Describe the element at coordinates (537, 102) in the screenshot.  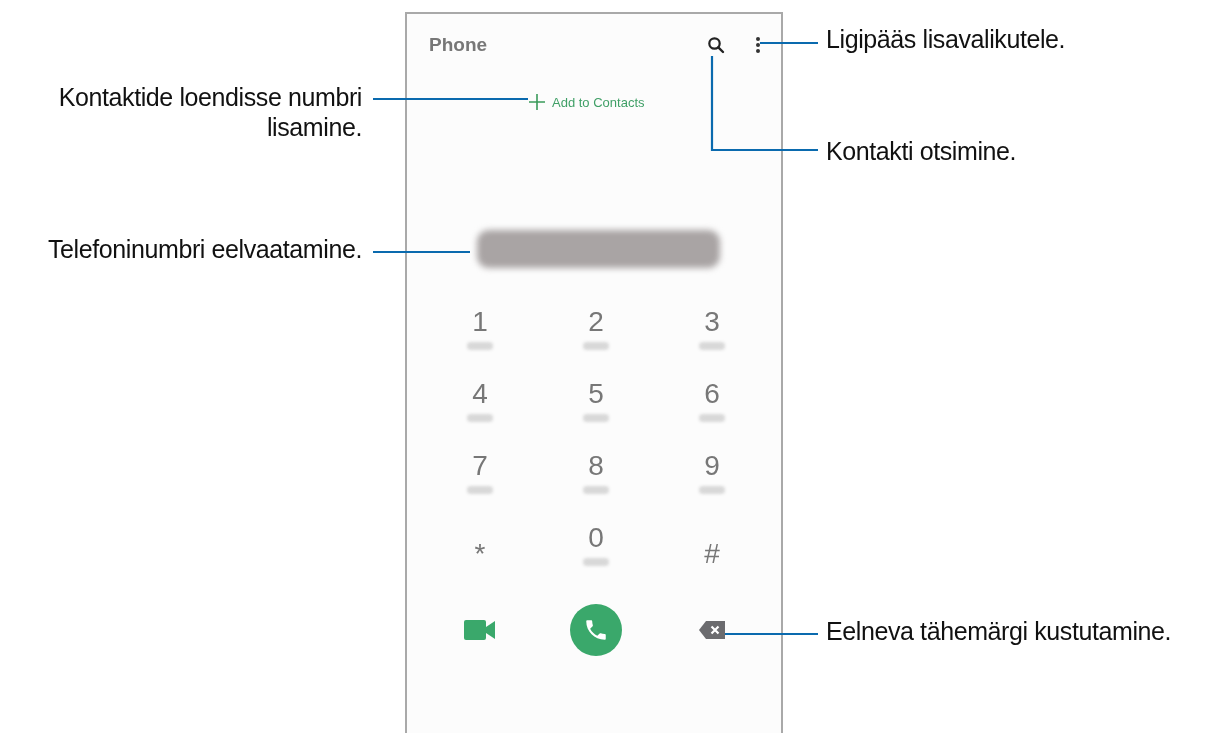
I see `plus-icon` at that location.